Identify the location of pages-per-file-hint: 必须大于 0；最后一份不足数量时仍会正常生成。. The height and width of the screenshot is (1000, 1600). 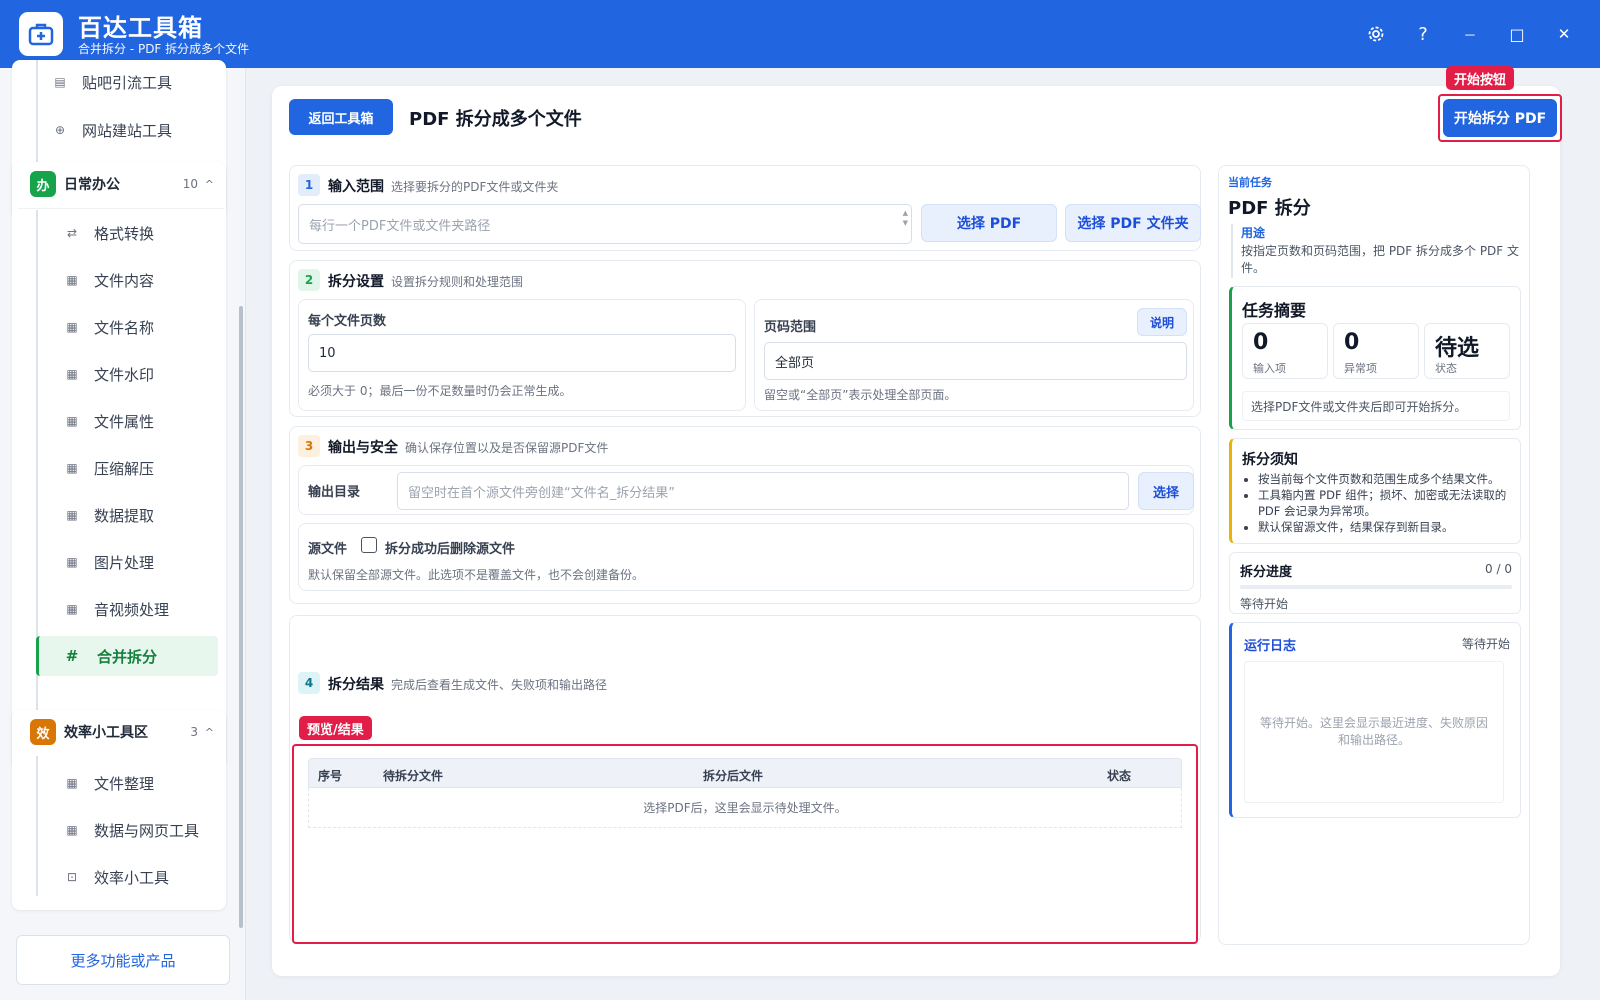
(440, 391).